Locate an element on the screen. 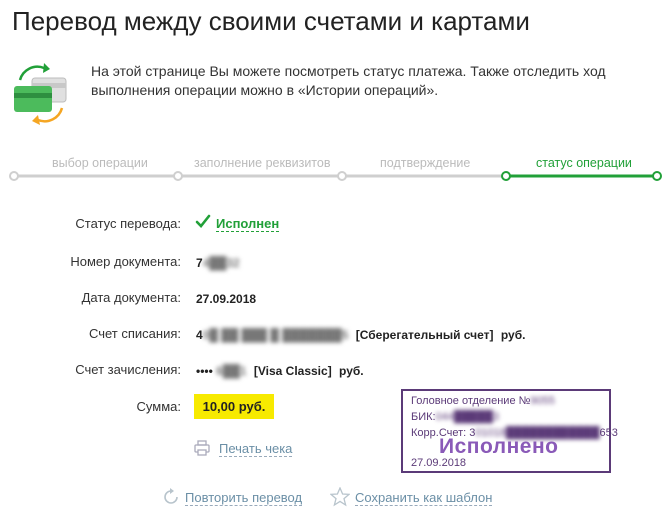  repeat-icon is located at coordinates (171, 499).